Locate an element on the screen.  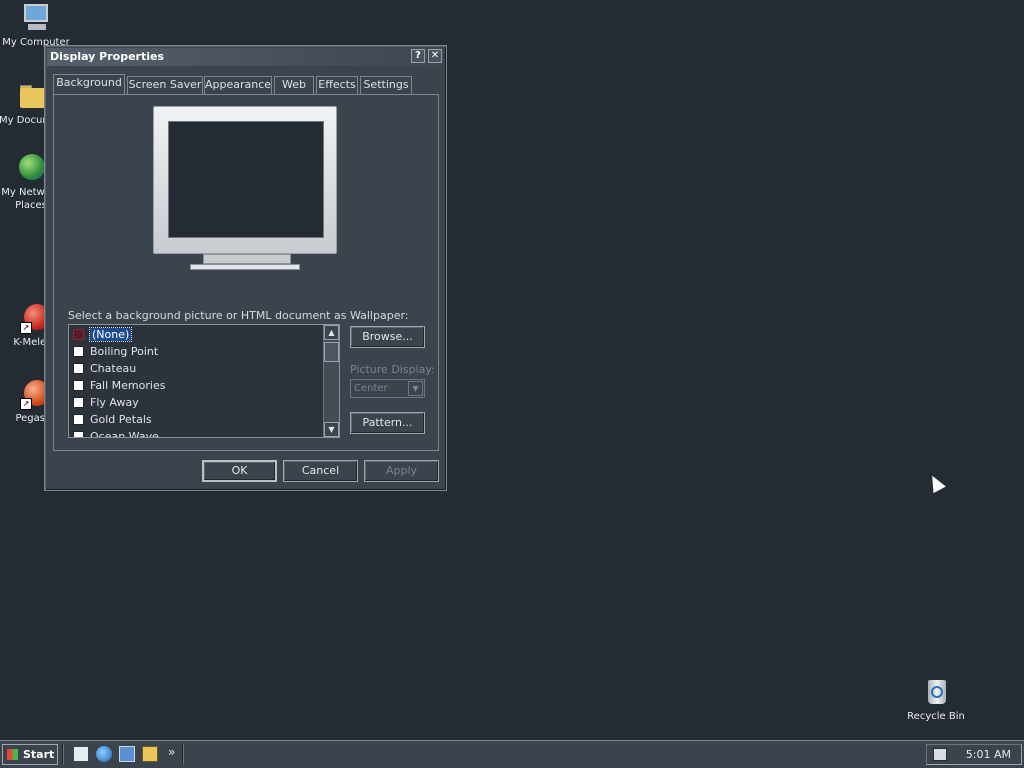
network-places-icon is located at coordinates (31, 168).